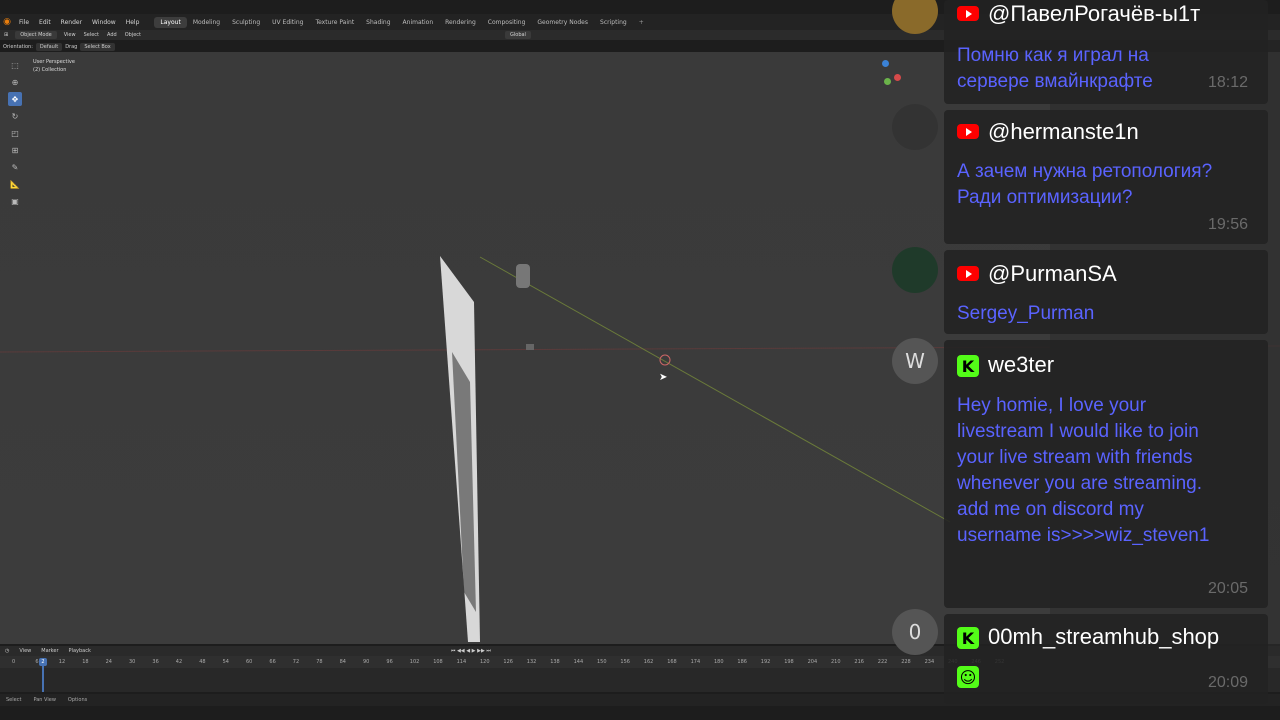  Describe the element at coordinates (15, 201) in the screenshot. I see `add-cube-icon: ▣` at that location.